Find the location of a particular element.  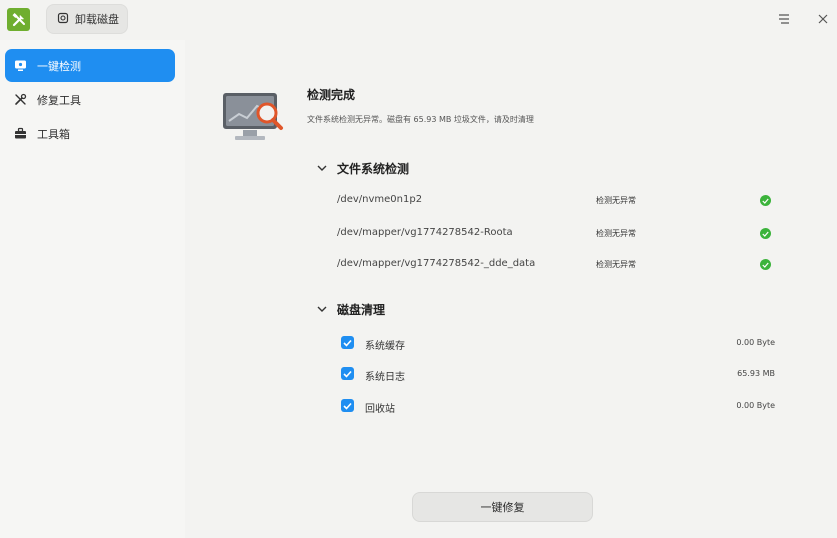

sidebar-item-repair-tools: 修复工具 is located at coordinates (90, 99).